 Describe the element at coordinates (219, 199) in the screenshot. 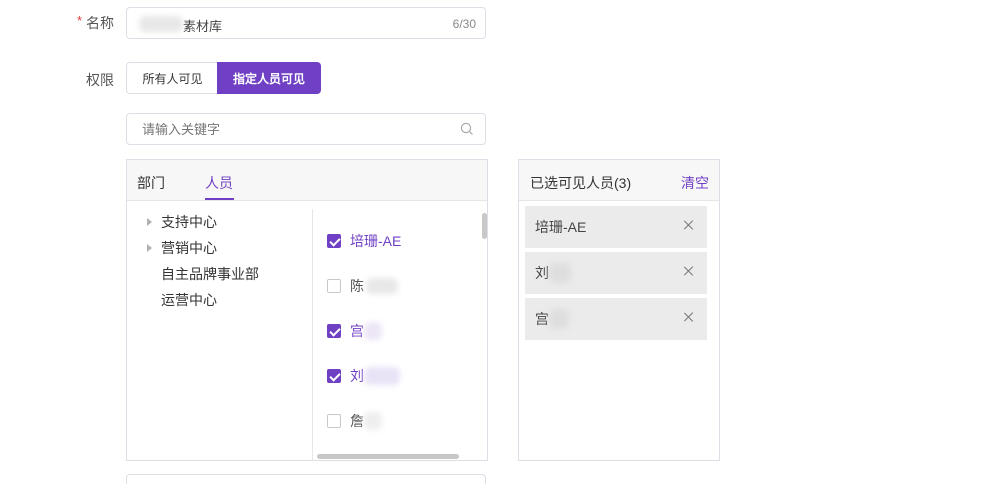

I see `active-tab-indicator` at that location.